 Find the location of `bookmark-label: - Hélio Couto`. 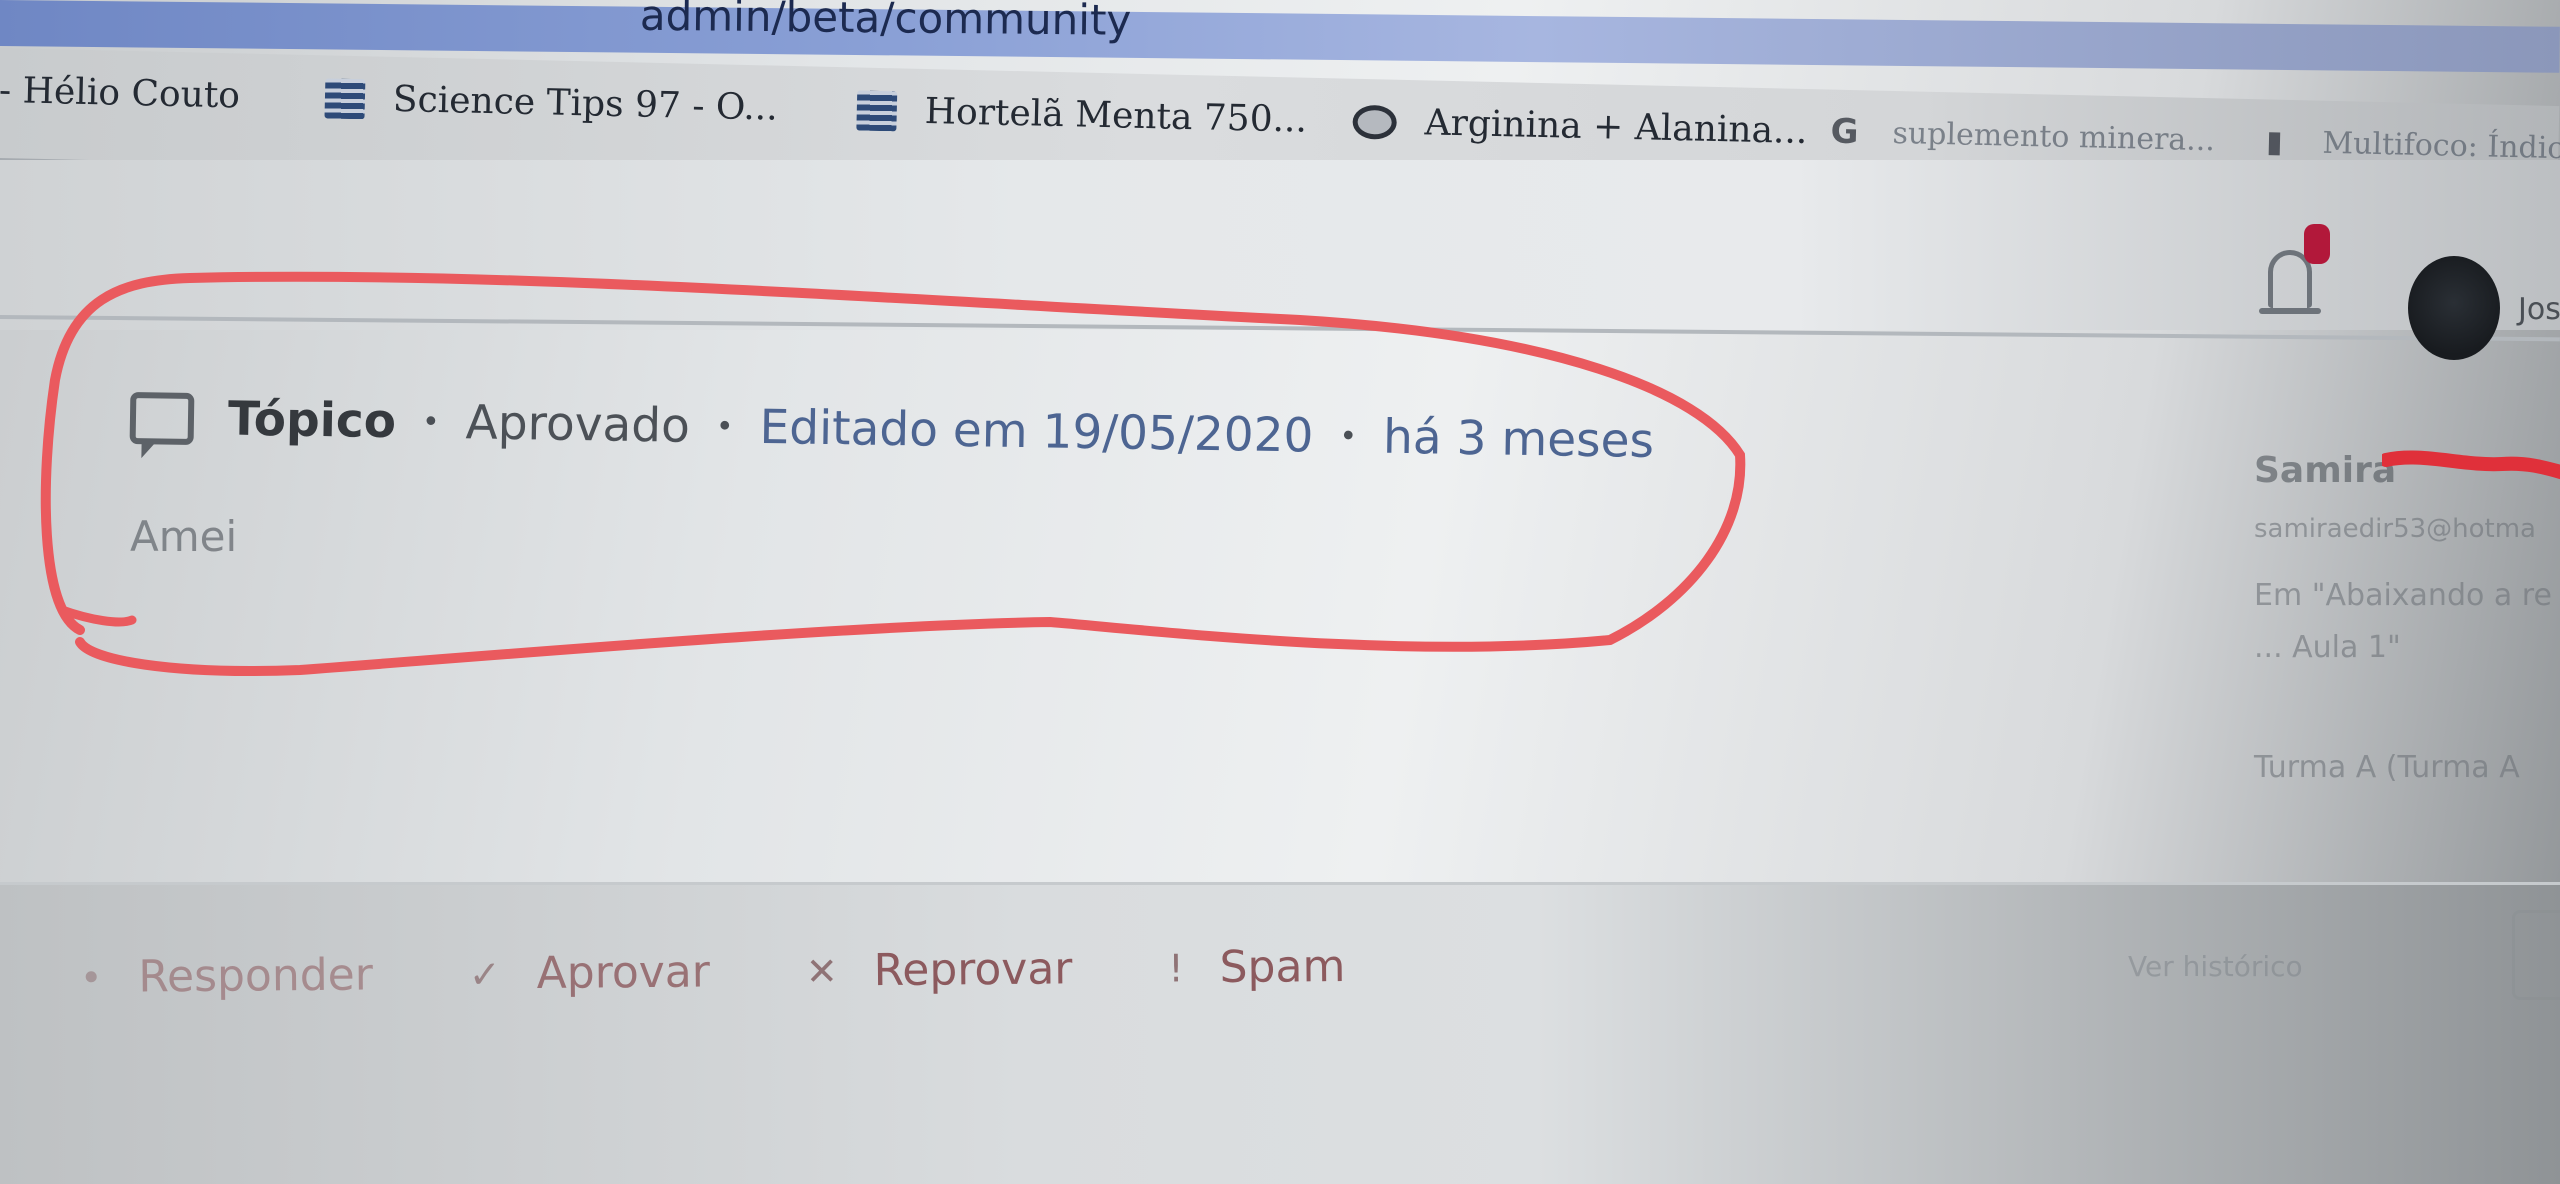

bookmark-label: - Hélio Couto is located at coordinates (120, 93).